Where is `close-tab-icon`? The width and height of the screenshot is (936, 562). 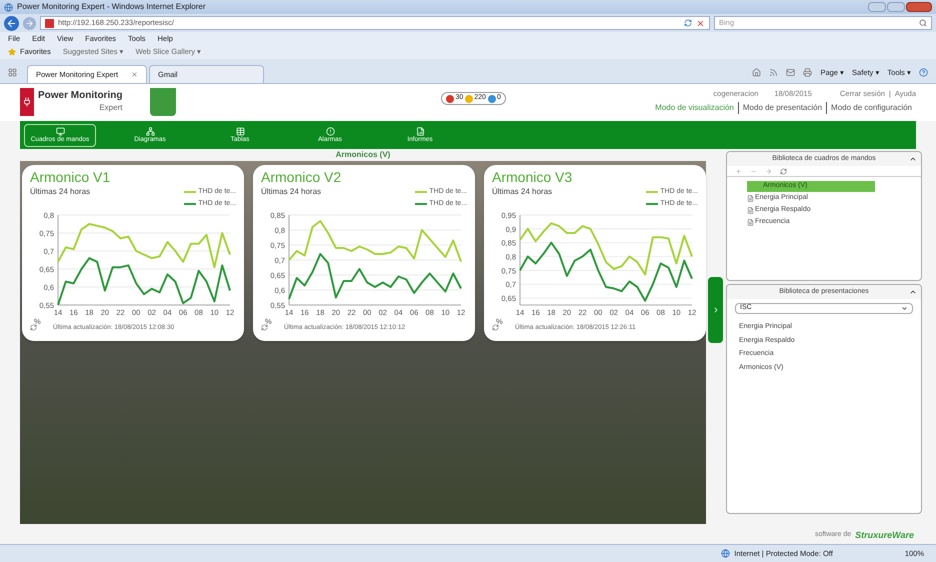
close-tab-icon is located at coordinates (134, 74).